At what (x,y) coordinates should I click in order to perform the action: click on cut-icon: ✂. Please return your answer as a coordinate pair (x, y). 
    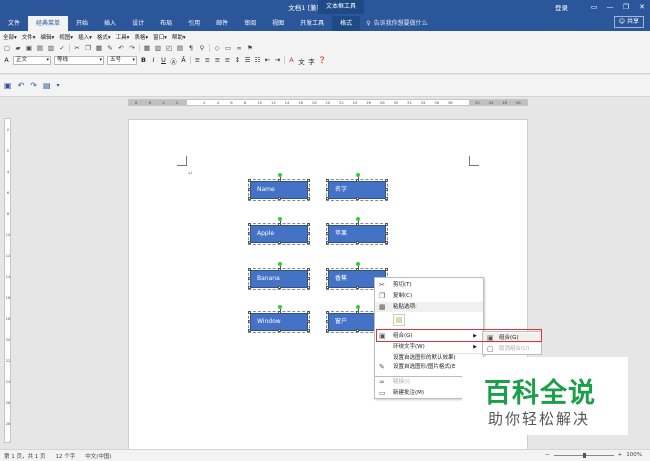
    Looking at the image, I should click on (77, 48).